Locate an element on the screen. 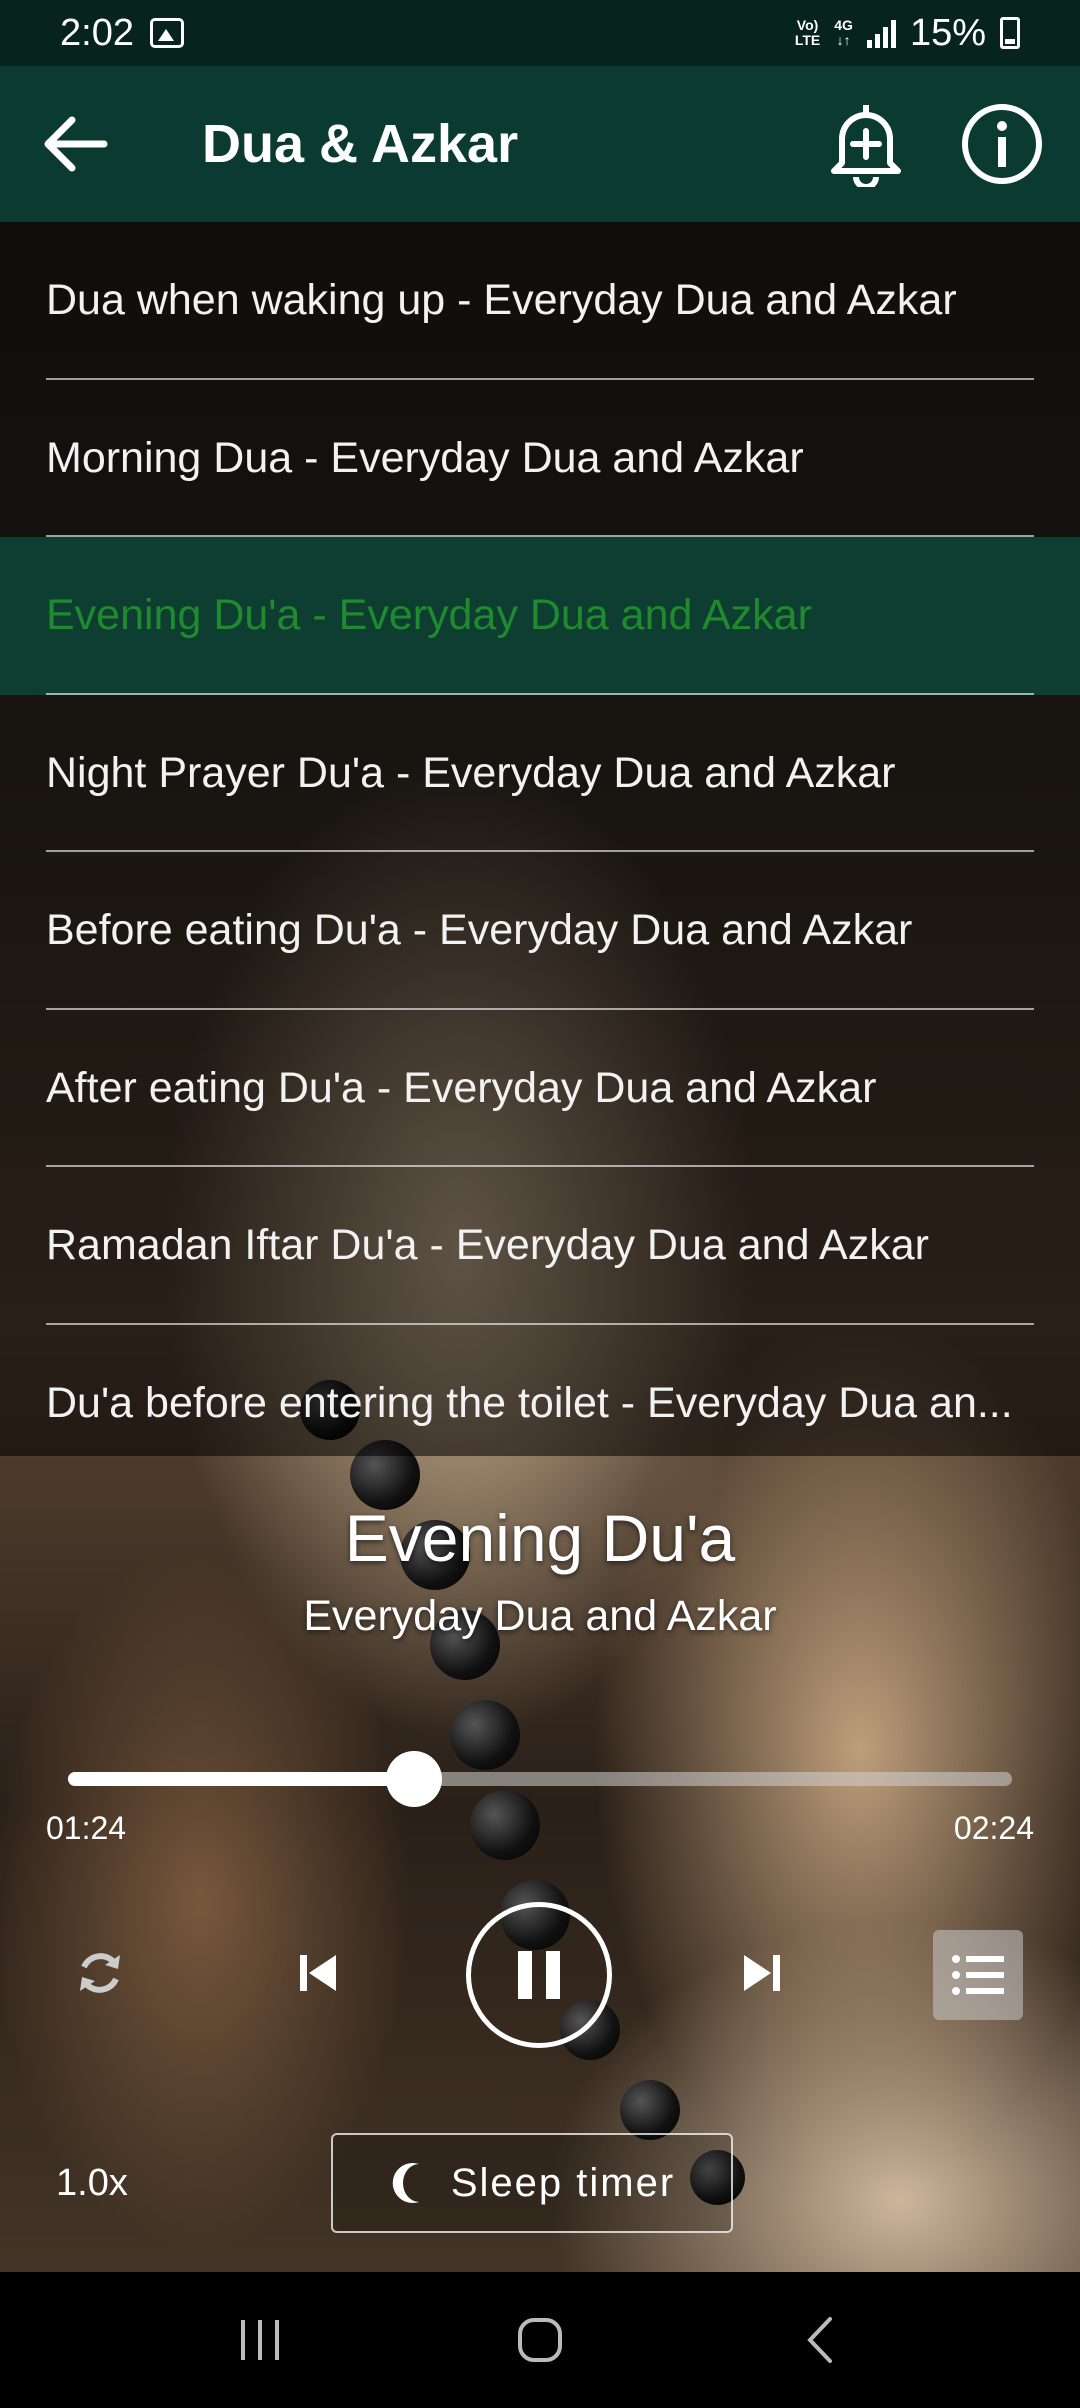 The height and width of the screenshot is (2408, 1080). playlist-icon is located at coordinates (978, 1975).